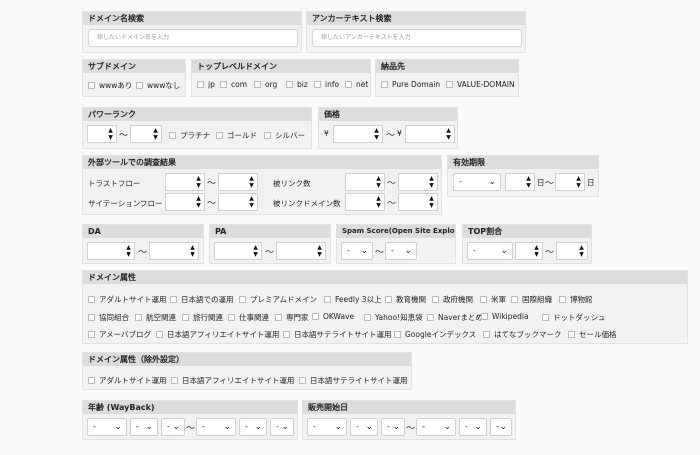  Describe the element at coordinates (333, 316) in the screenshot. I see `attr-checkbox: OKWave` at that location.